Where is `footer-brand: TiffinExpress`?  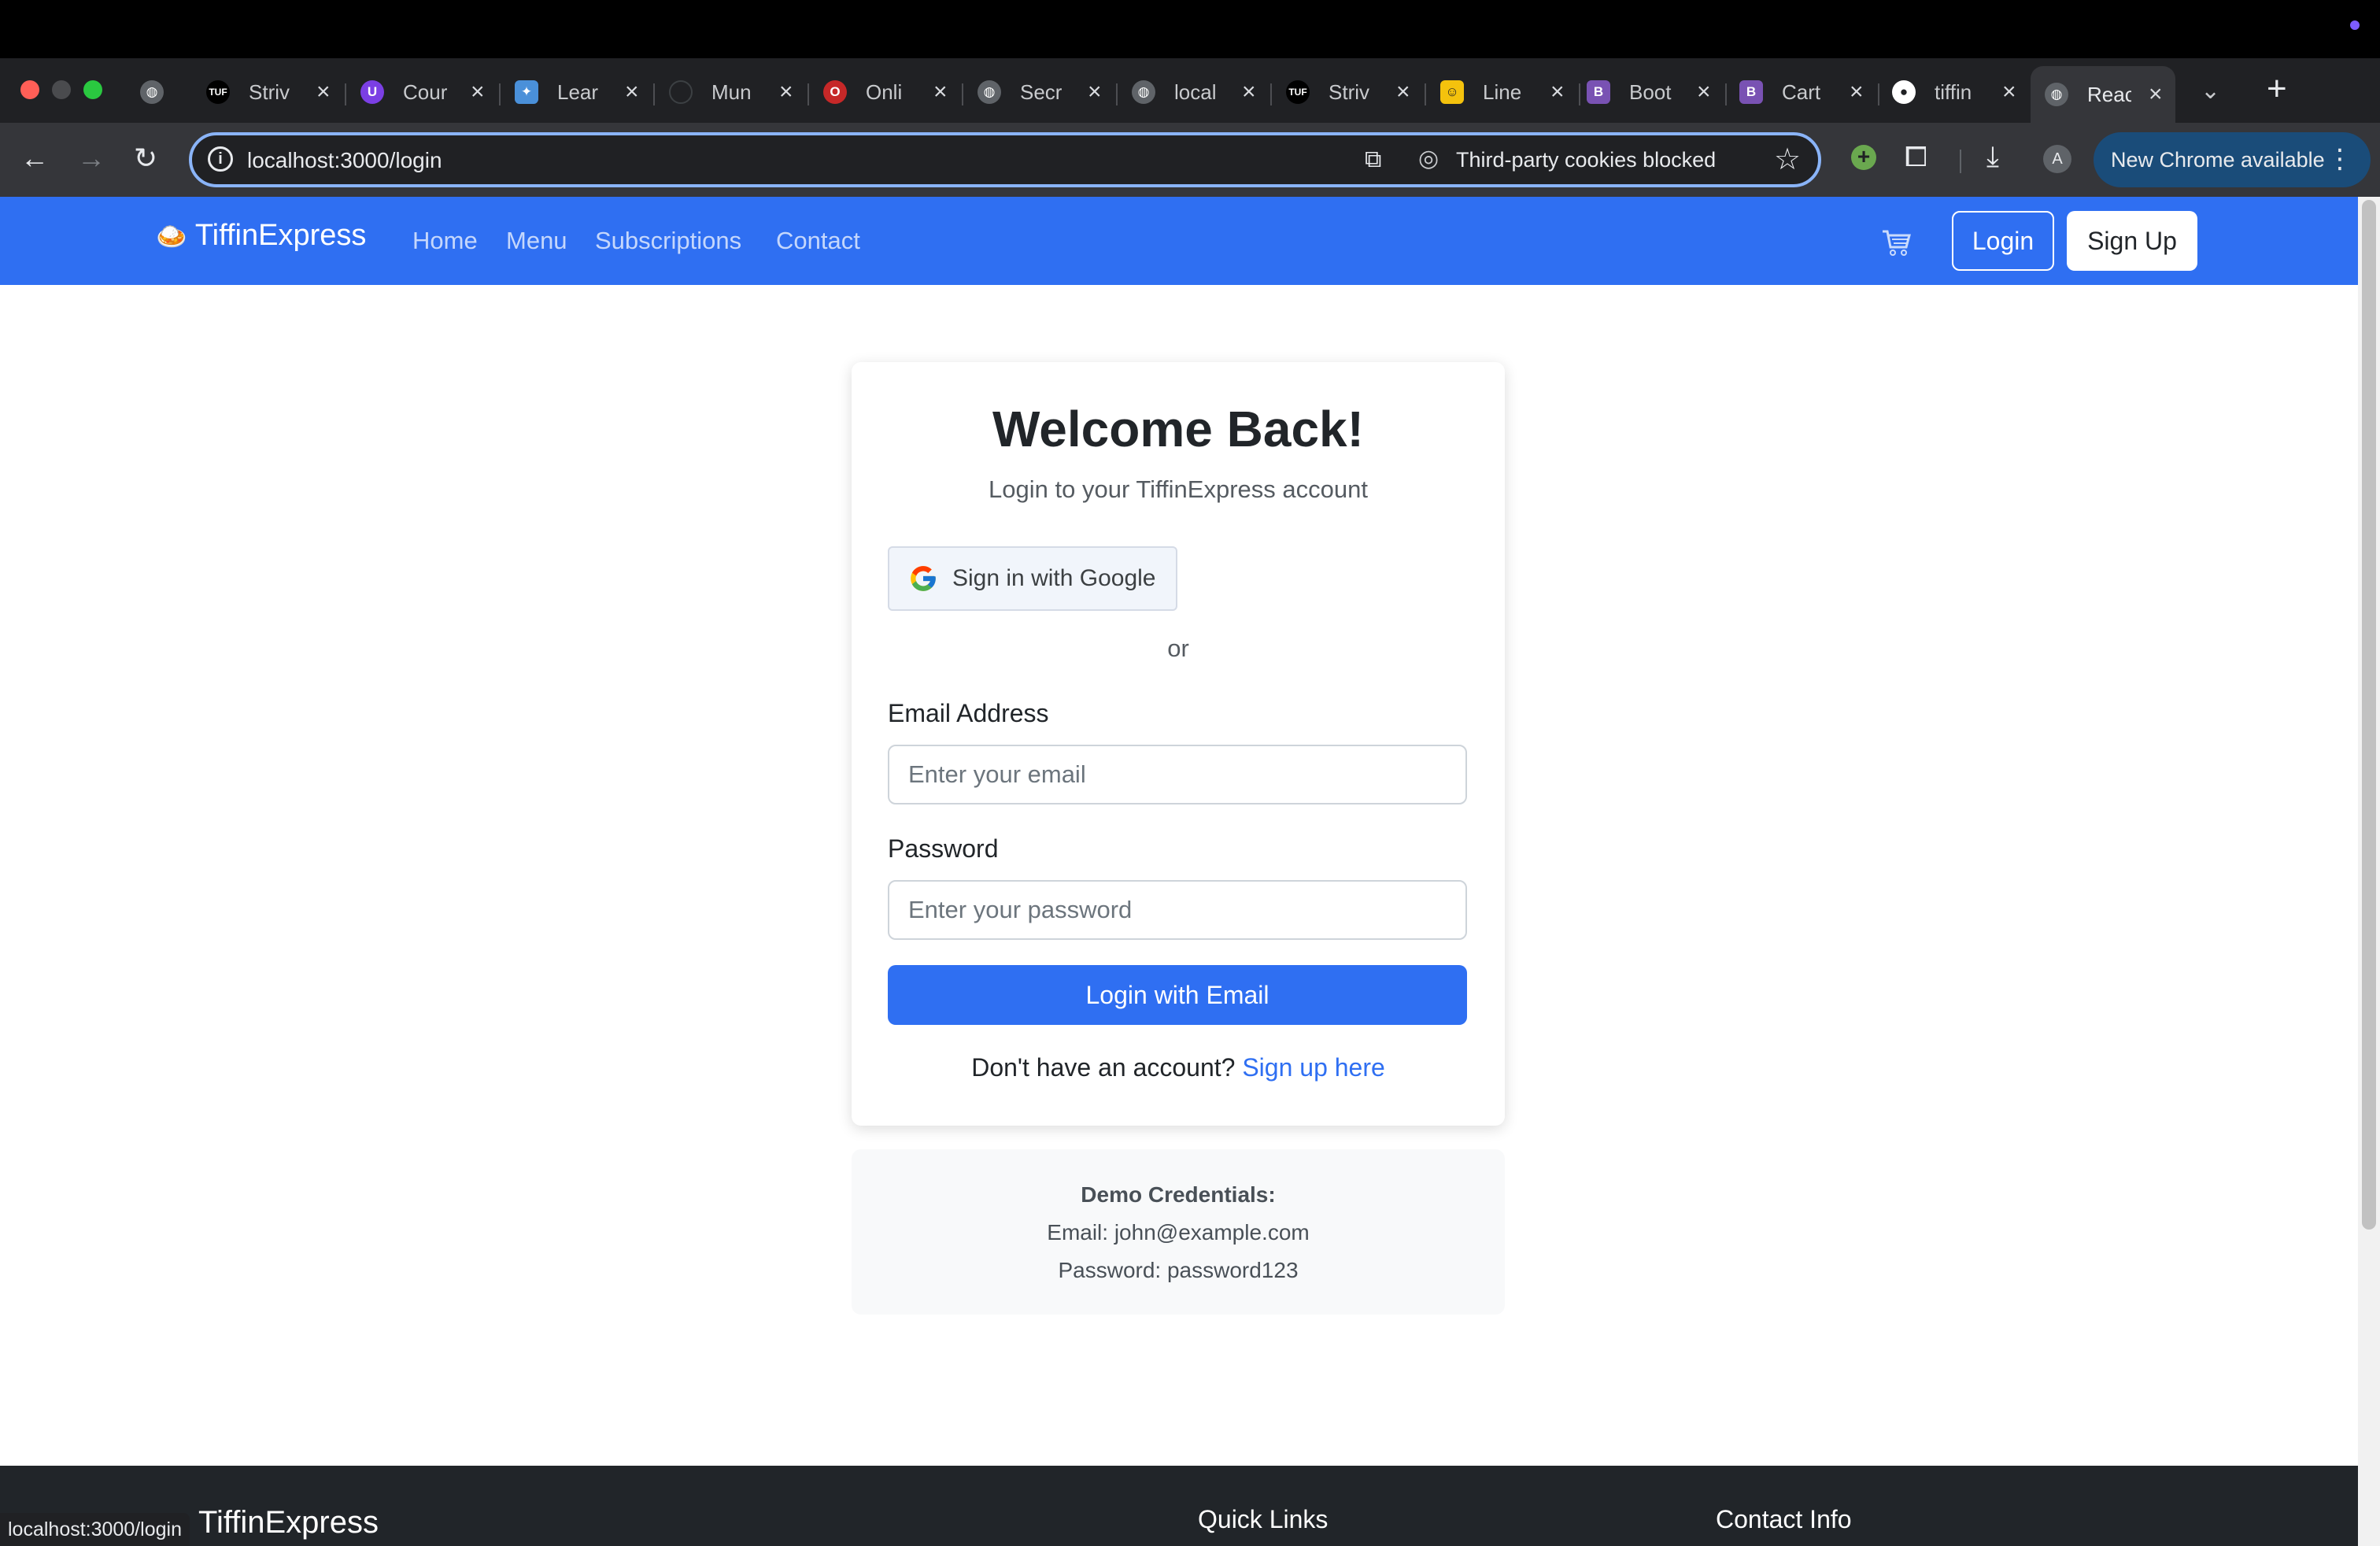
footer-brand: TiffinExpress is located at coordinates (288, 1523).